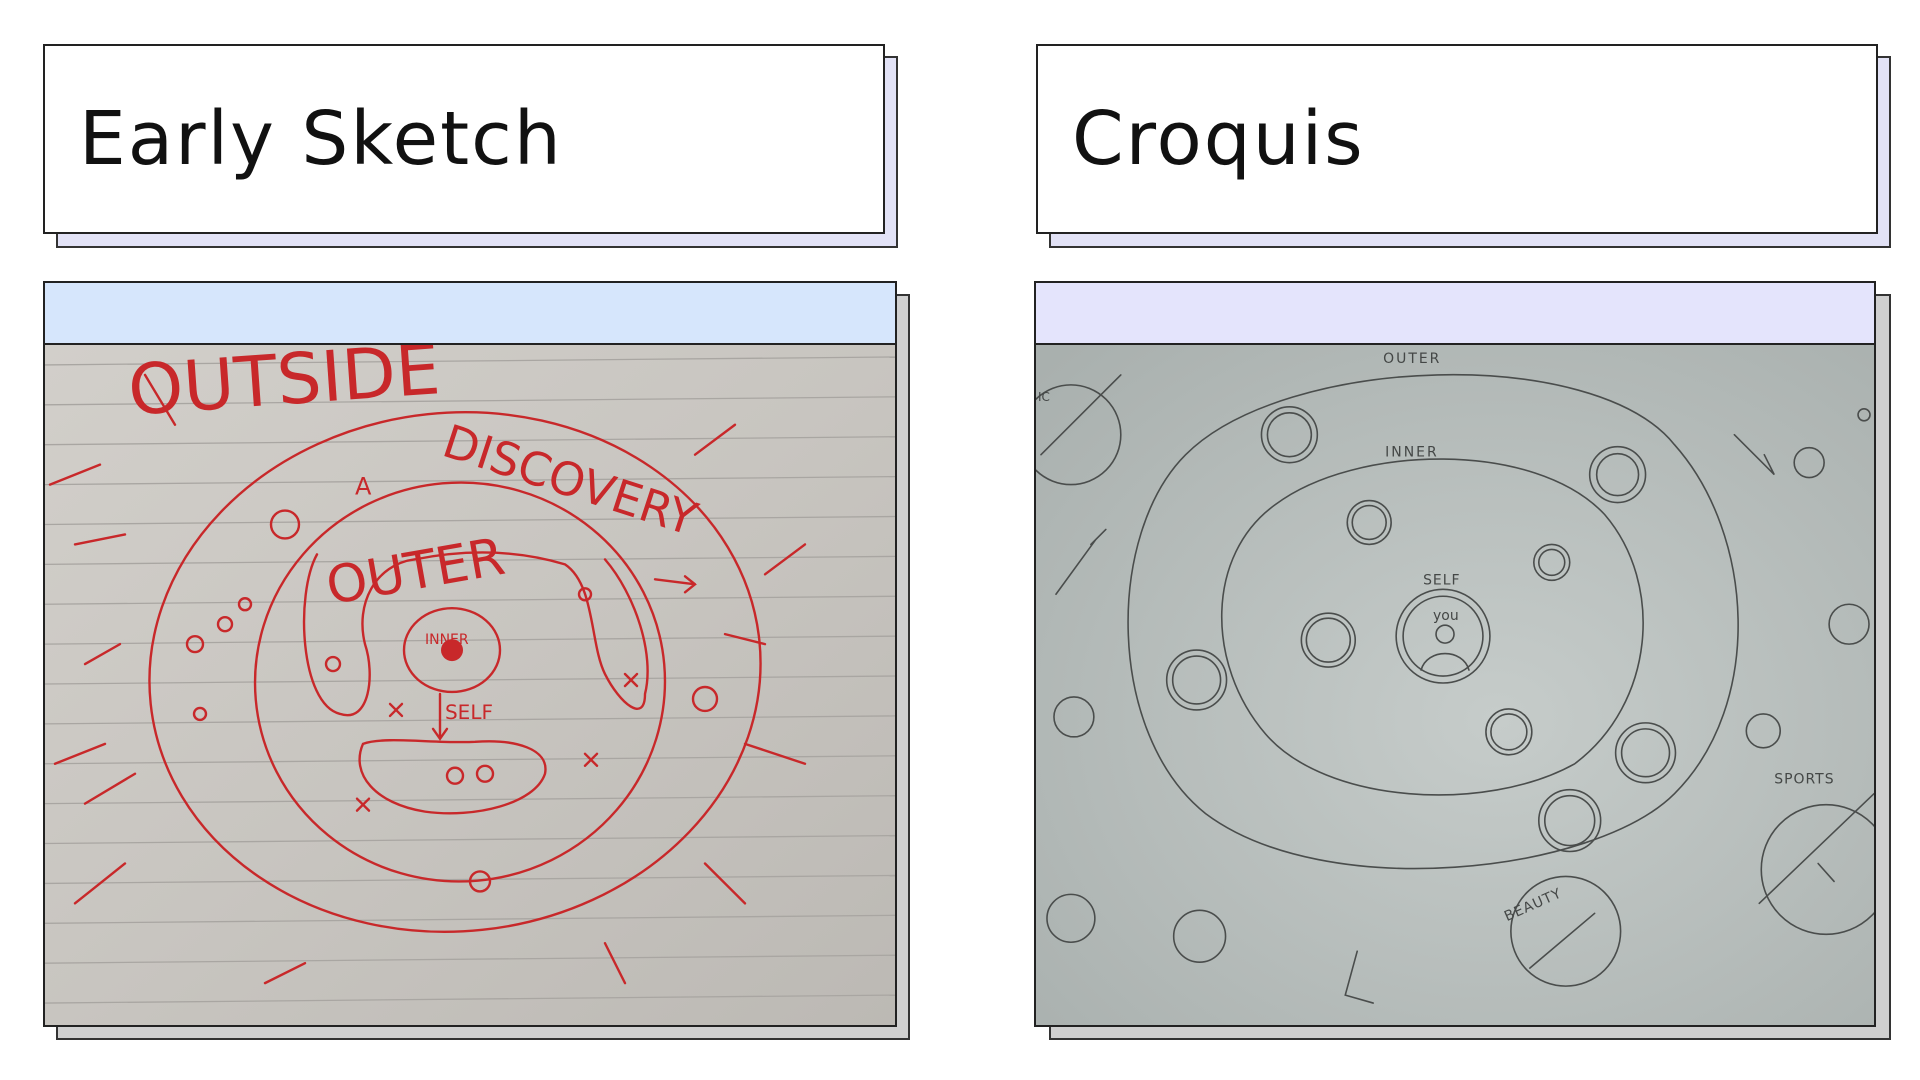 This screenshot has width=1920, height=1080. What do you see at coordinates (447, 640) in the screenshot?
I see `sketch-label-inner: INNER` at bounding box center [447, 640].